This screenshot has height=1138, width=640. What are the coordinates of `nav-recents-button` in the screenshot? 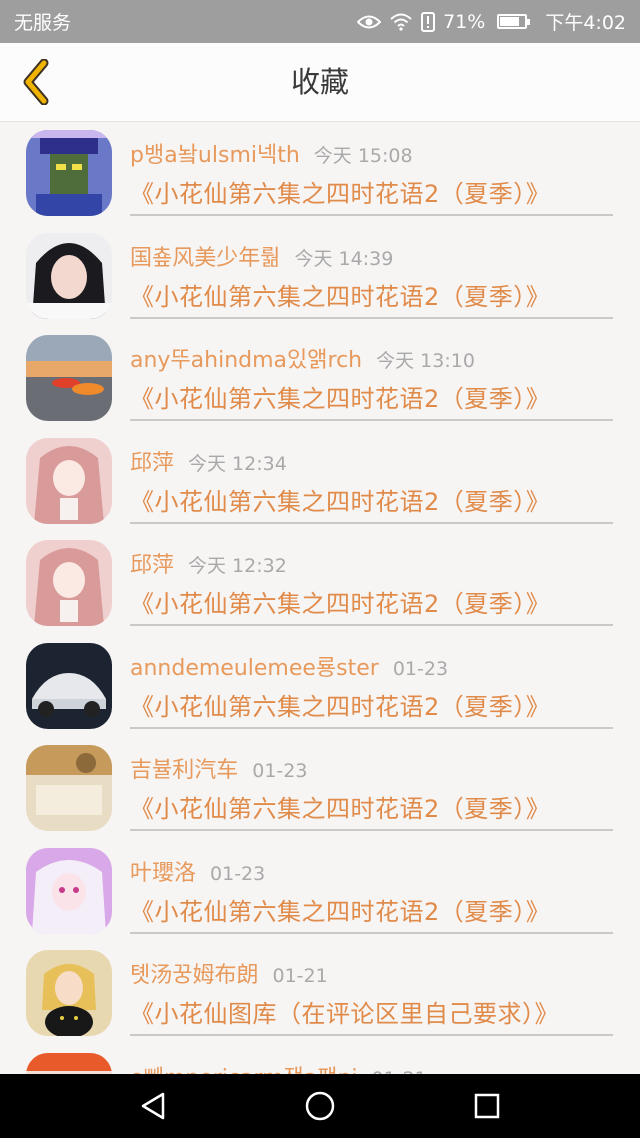 It's located at (487, 1106).